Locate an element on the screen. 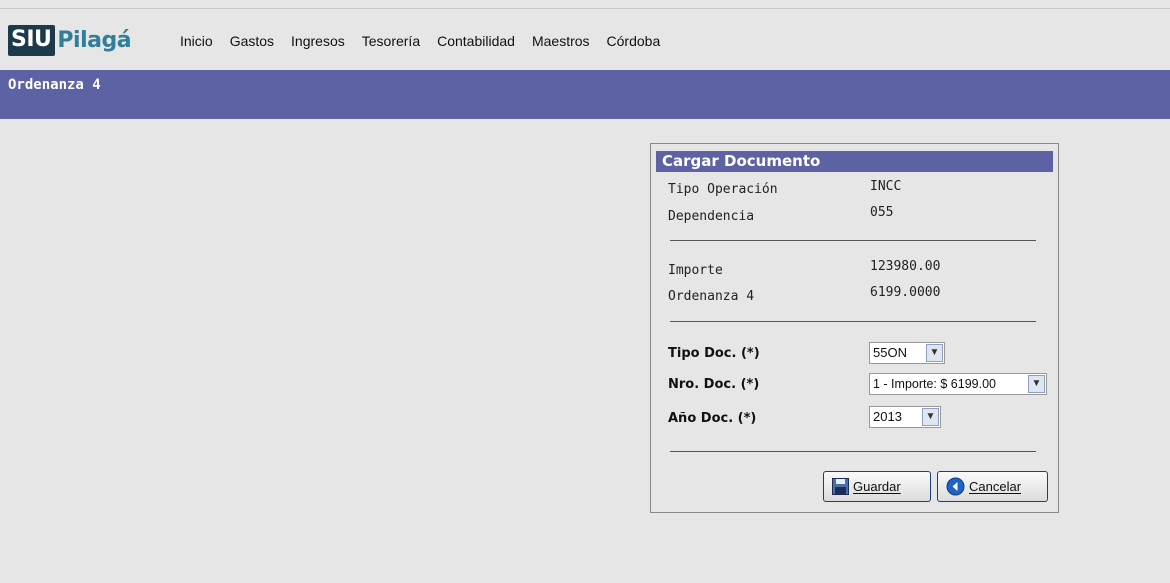 This screenshot has height=583, width=1170. nro-doc-label: Nro. Doc. (*) is located at coordinates (714, 384).